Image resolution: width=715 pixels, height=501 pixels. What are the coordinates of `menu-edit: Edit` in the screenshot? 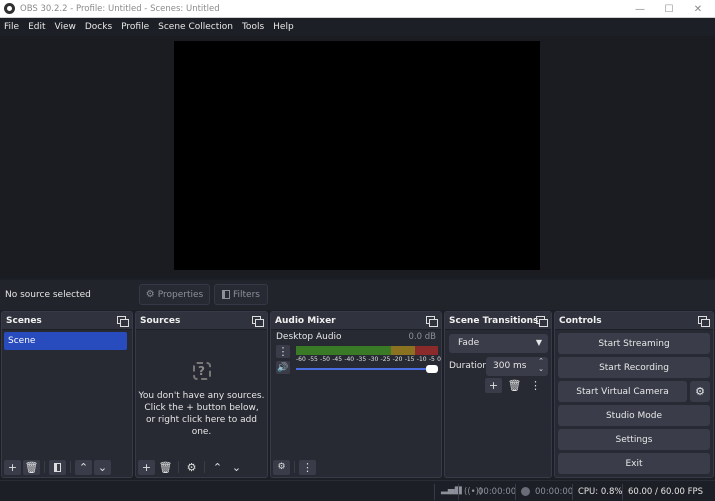 It's located at (36, 27).